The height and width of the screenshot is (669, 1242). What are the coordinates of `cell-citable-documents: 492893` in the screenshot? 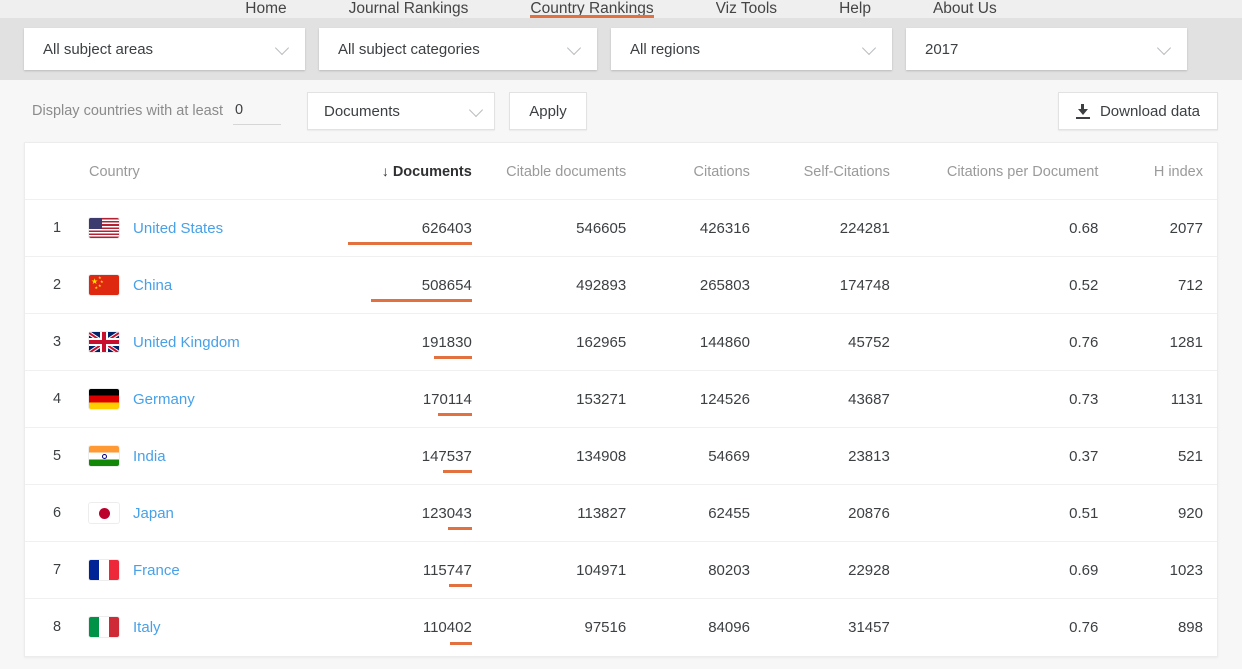 It's located at (601, 285).